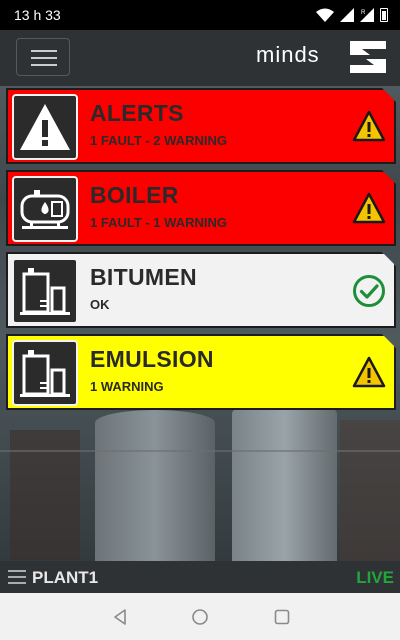 Image resolution: width=400 pixels, height=640 pixels. Describe the element at coordinates (288, 54) in the screenshot. I see `logo-text: minds` at that location.